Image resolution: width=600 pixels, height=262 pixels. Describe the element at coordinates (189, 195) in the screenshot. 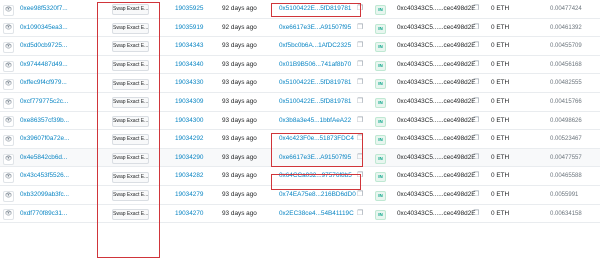

I see `block-link: 19034279` at that location.